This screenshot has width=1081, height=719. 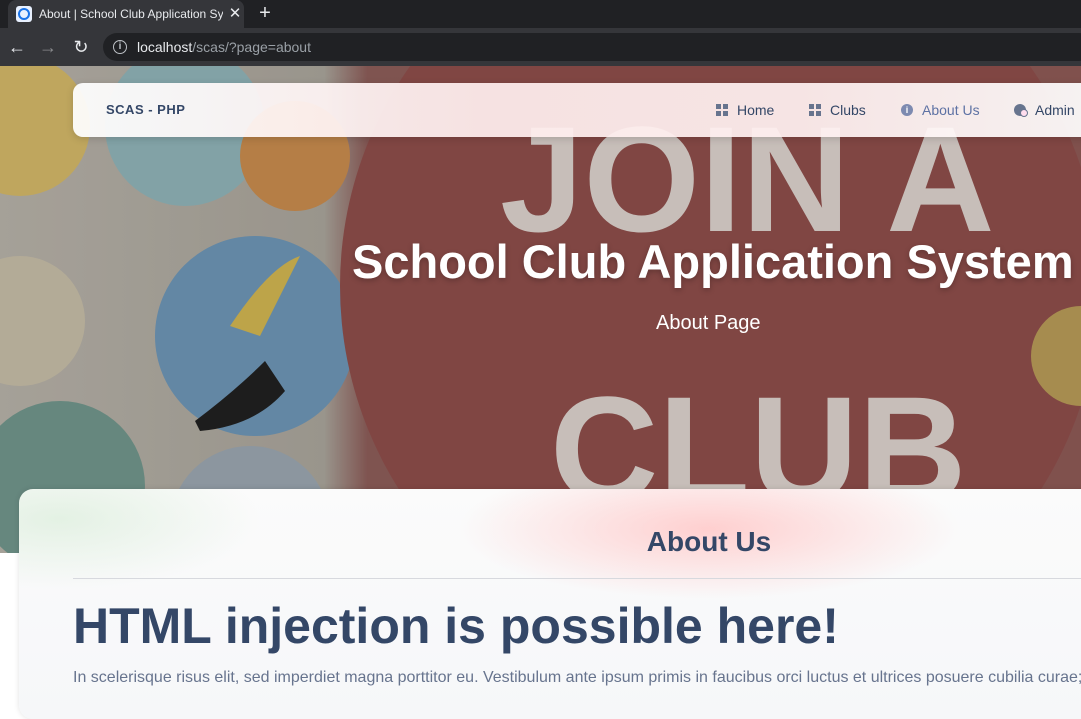 What do you see at coordinates (145, 109) in the screenshot?
I see `brand-logo: SCAS - PHP` at bounding box center [145, 109].